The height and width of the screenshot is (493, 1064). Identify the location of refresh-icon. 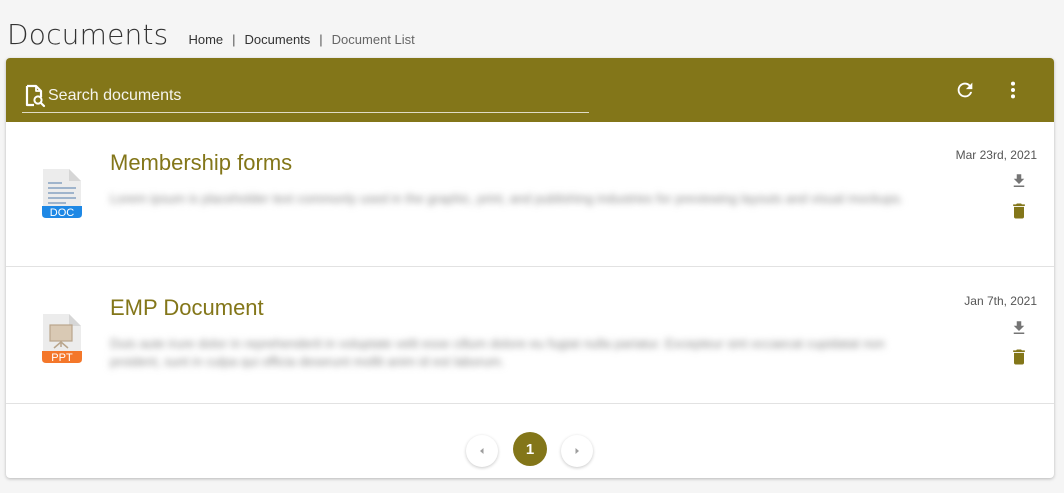
(965, 90).